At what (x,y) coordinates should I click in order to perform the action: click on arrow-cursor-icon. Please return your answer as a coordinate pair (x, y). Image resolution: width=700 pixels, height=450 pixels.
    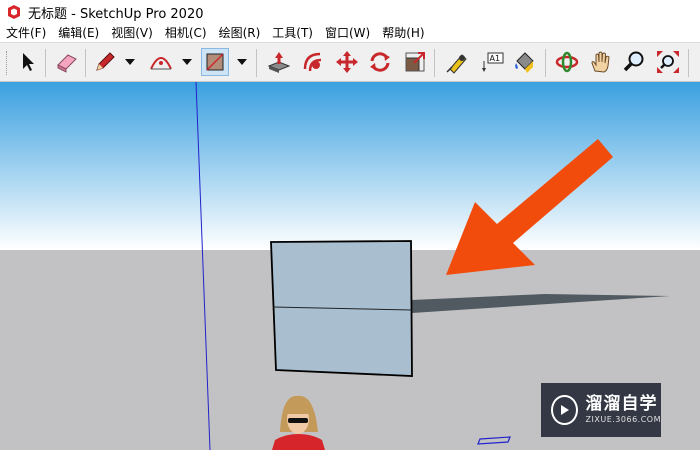
    Looking at the image, I should click on (28, 62).